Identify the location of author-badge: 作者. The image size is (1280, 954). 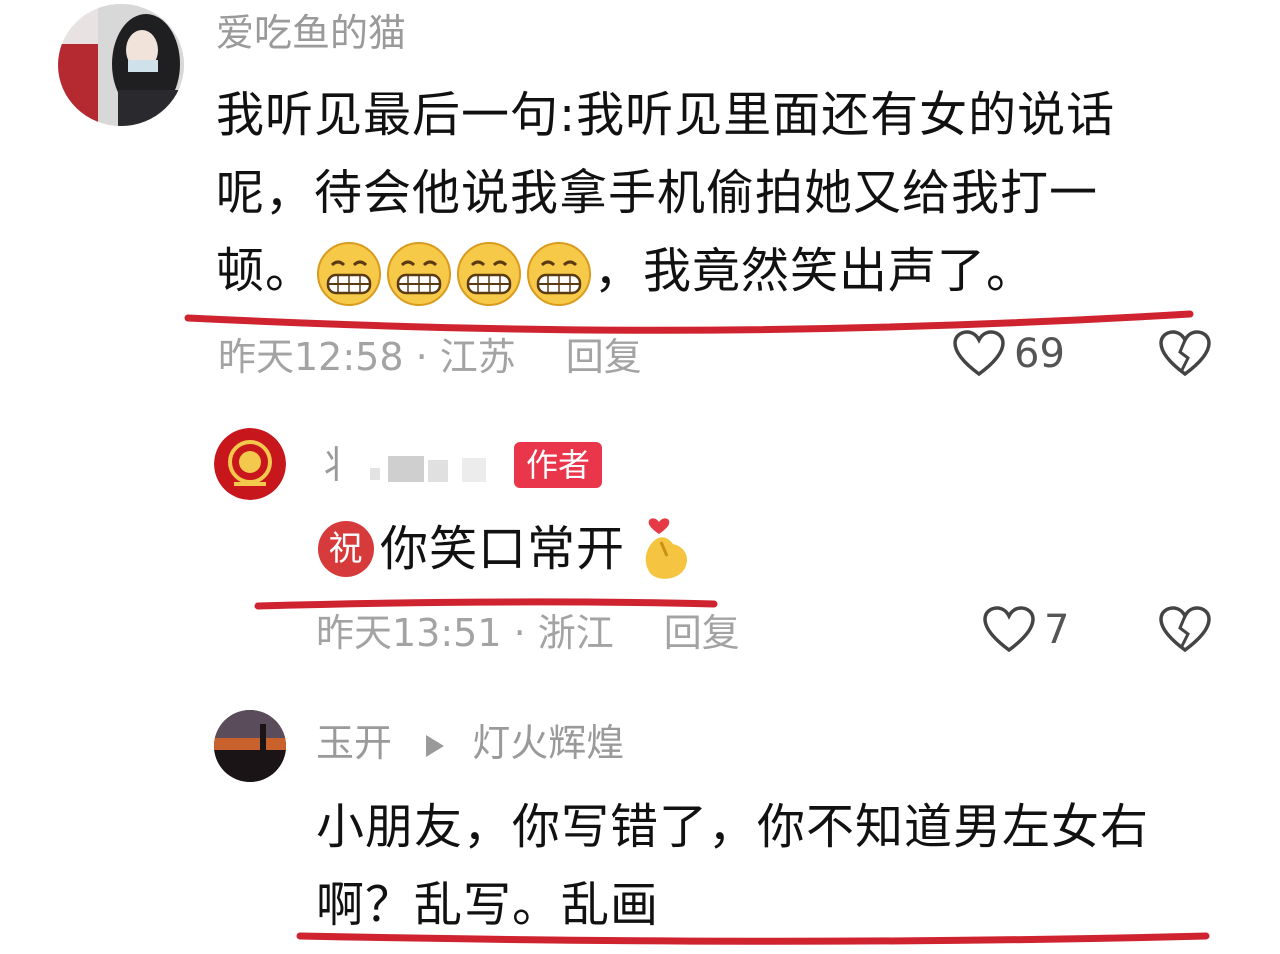
(558, 465).